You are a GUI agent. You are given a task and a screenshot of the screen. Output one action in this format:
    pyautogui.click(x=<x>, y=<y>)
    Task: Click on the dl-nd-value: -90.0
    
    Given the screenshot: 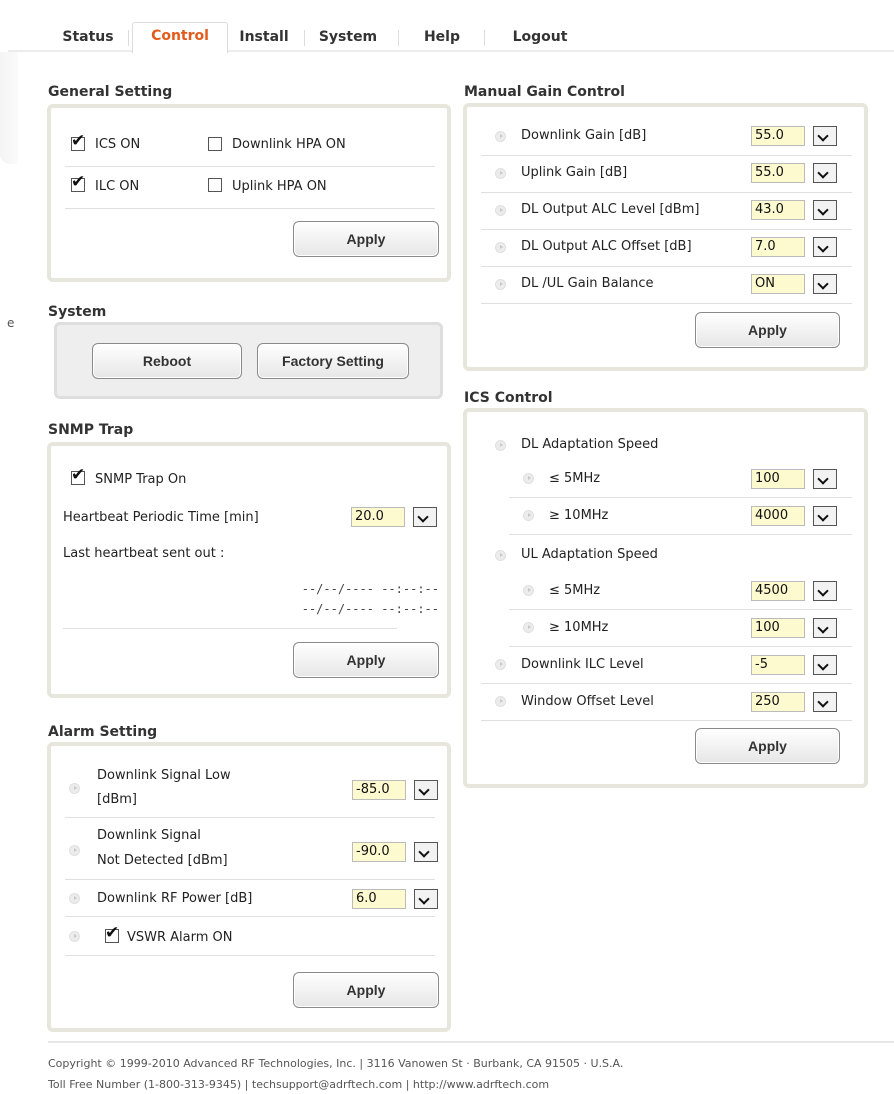 What is the action you would take?
    pyautogui.click(x=379, y=852)
    